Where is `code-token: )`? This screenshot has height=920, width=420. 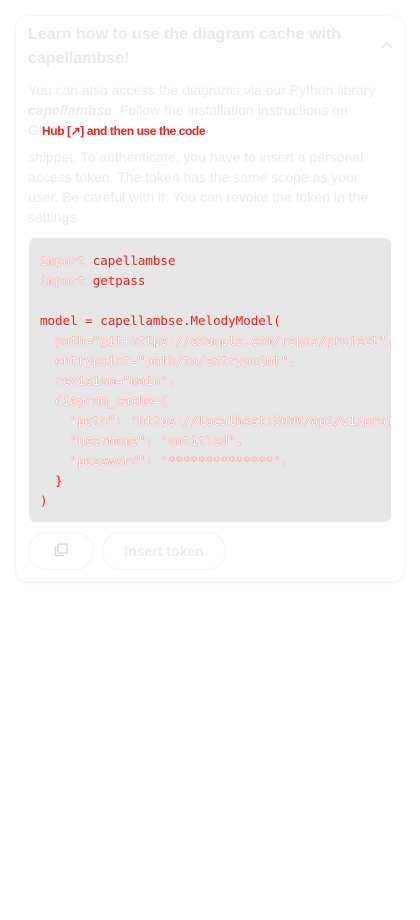 code-token: ) is located at coordinates (44, 500).